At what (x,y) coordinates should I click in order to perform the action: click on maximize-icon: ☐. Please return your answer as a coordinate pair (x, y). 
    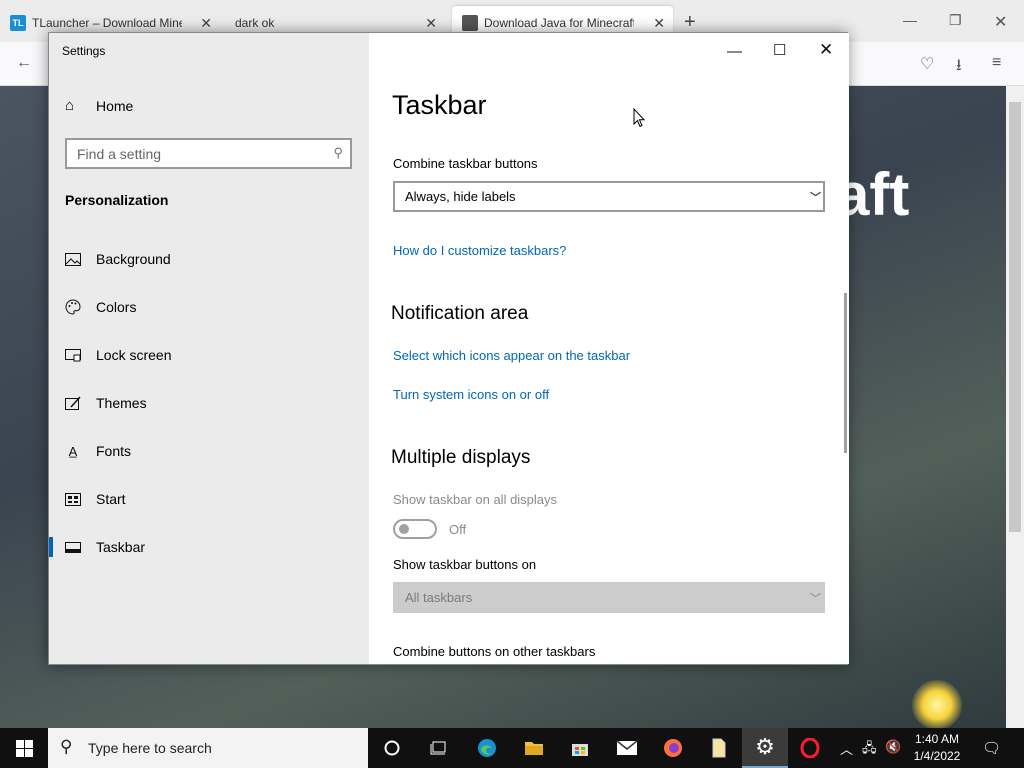
    Looking at the image, I should click on (779, 50).